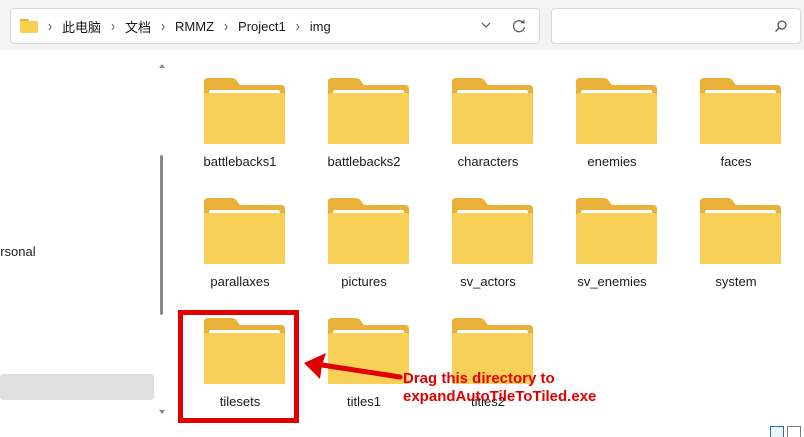  What do you see at coordinates (488, 281) in the screenshot?
I see `folder-label: sv_actors` at bounding box center [488, 281].